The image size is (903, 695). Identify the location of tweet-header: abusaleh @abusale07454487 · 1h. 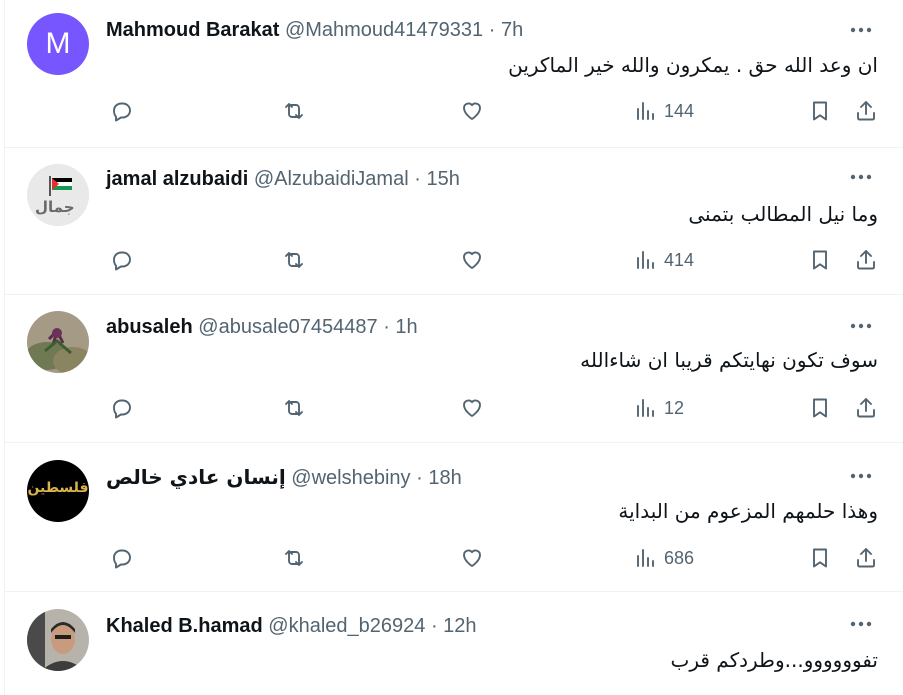
(262, 327).